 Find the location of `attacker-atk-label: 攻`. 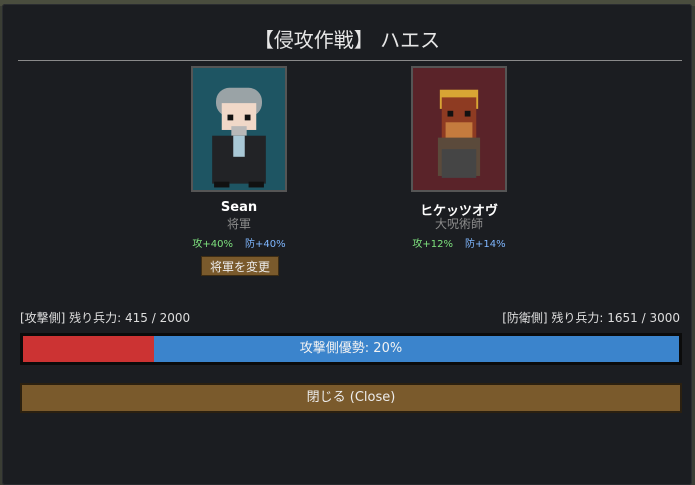

attacker-atk-label: 攻 is located at coordinates (197, 244).